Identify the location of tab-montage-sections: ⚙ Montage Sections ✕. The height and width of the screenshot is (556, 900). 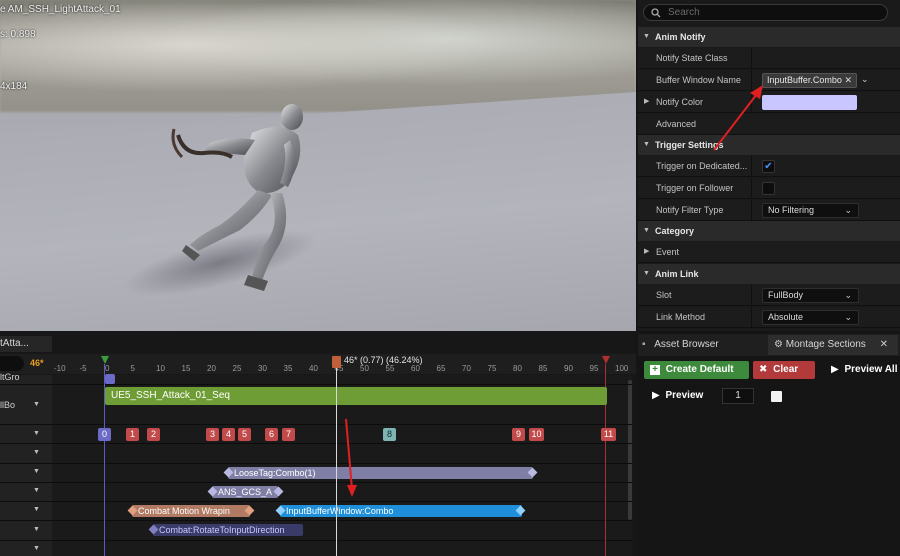
(833, 345).